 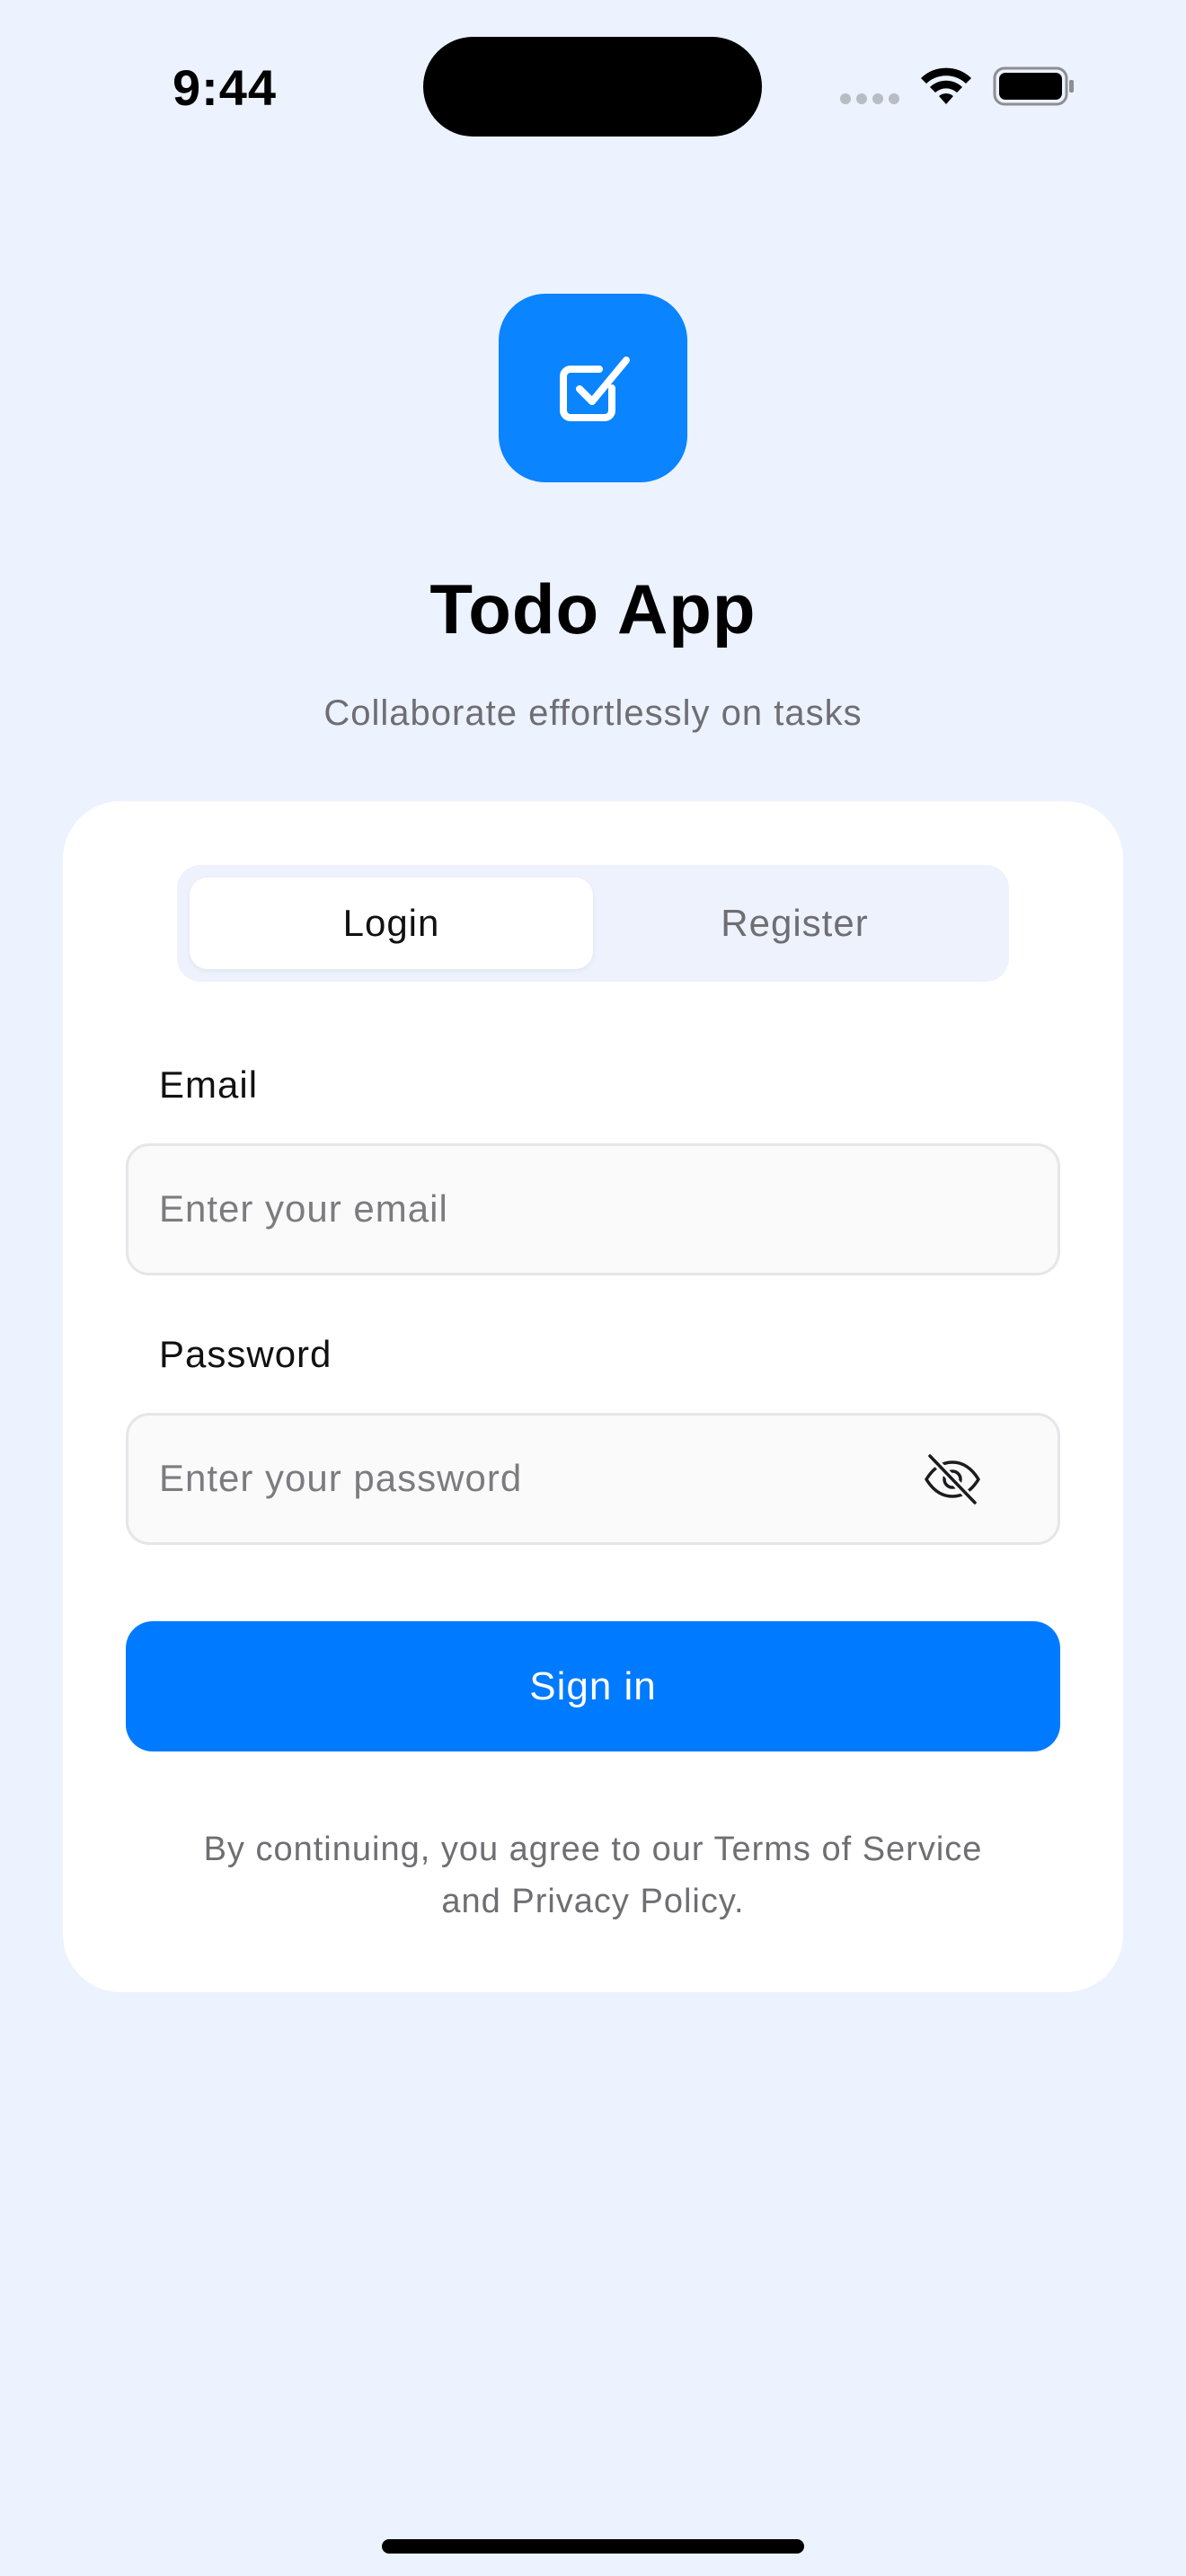 I want to click on tab-login: Login, so click(x=391, y=923).